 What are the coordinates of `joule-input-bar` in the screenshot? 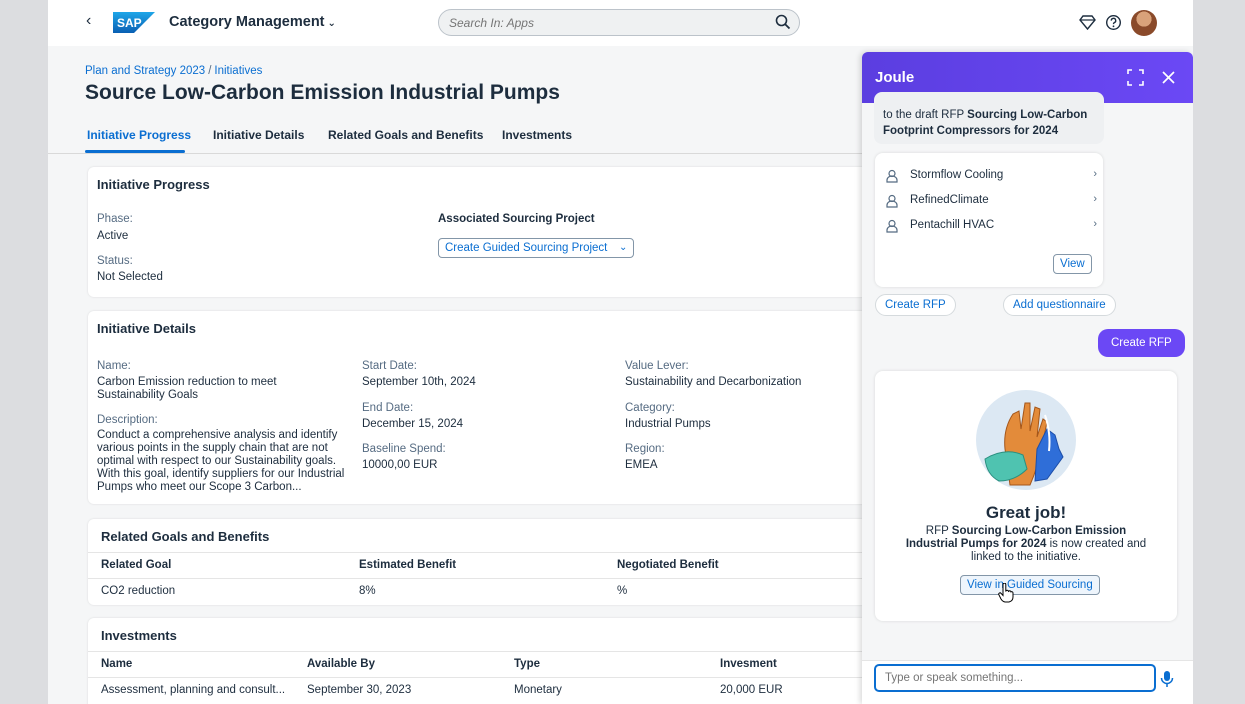 It's located at (1027, 682).